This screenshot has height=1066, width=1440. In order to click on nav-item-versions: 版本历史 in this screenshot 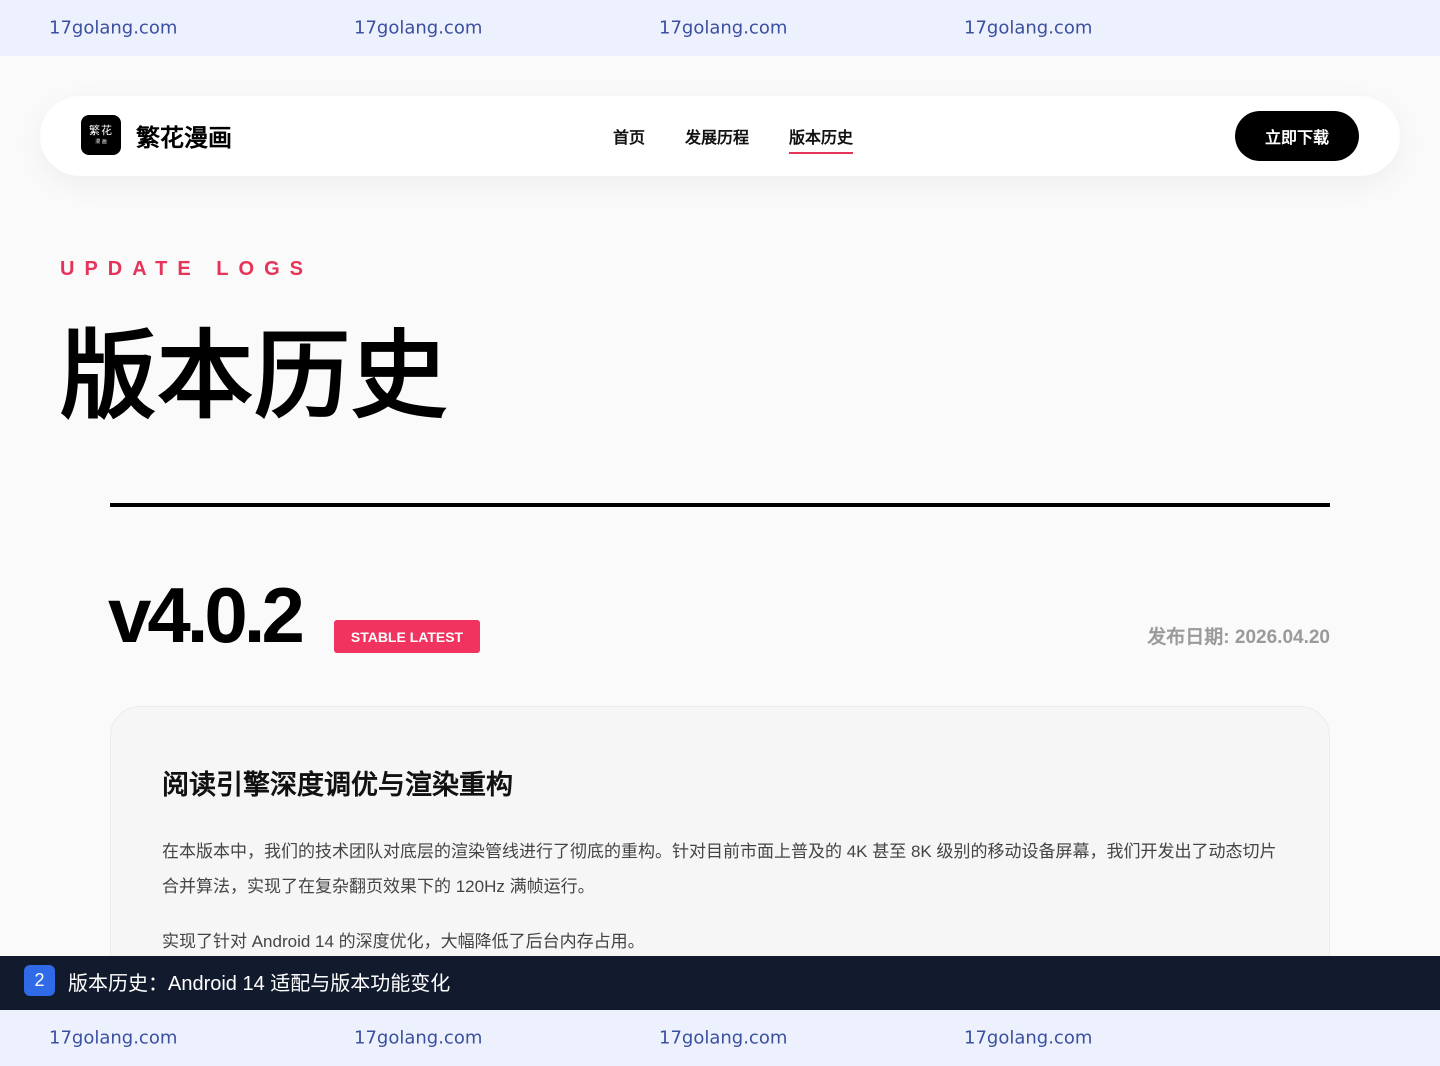, I will do `click(821, 139)`.